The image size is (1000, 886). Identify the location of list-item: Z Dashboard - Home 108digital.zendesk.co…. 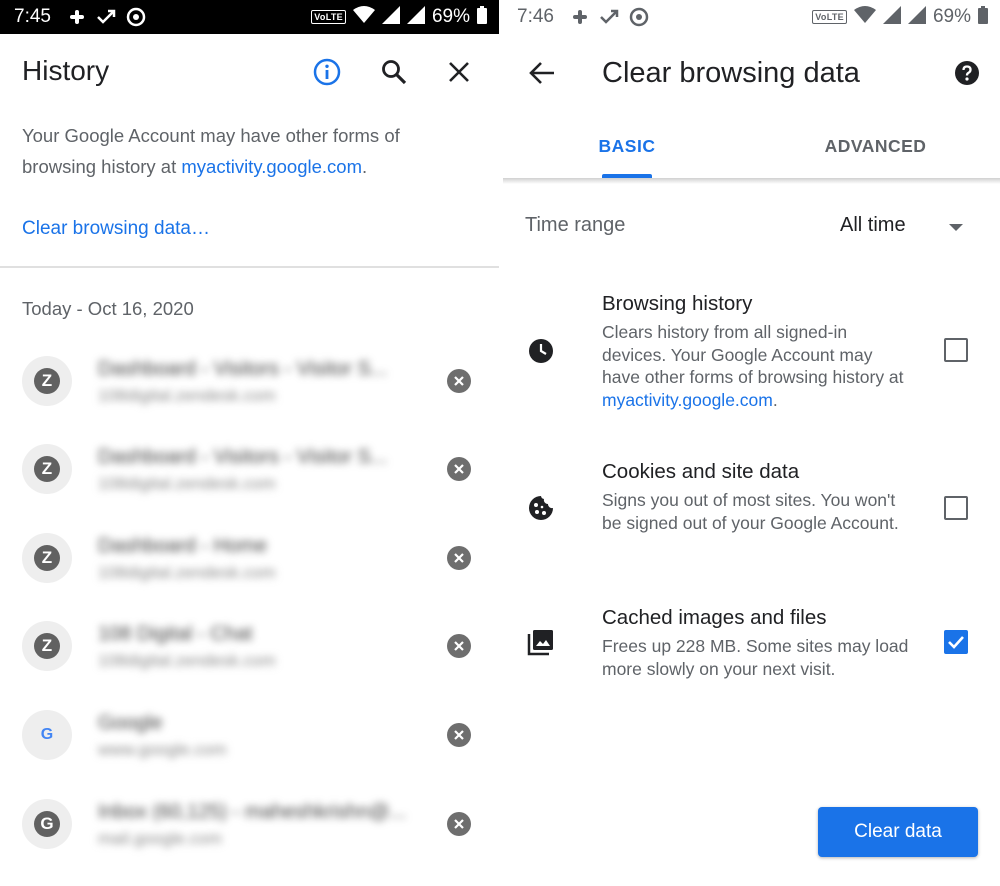
(249, 577).